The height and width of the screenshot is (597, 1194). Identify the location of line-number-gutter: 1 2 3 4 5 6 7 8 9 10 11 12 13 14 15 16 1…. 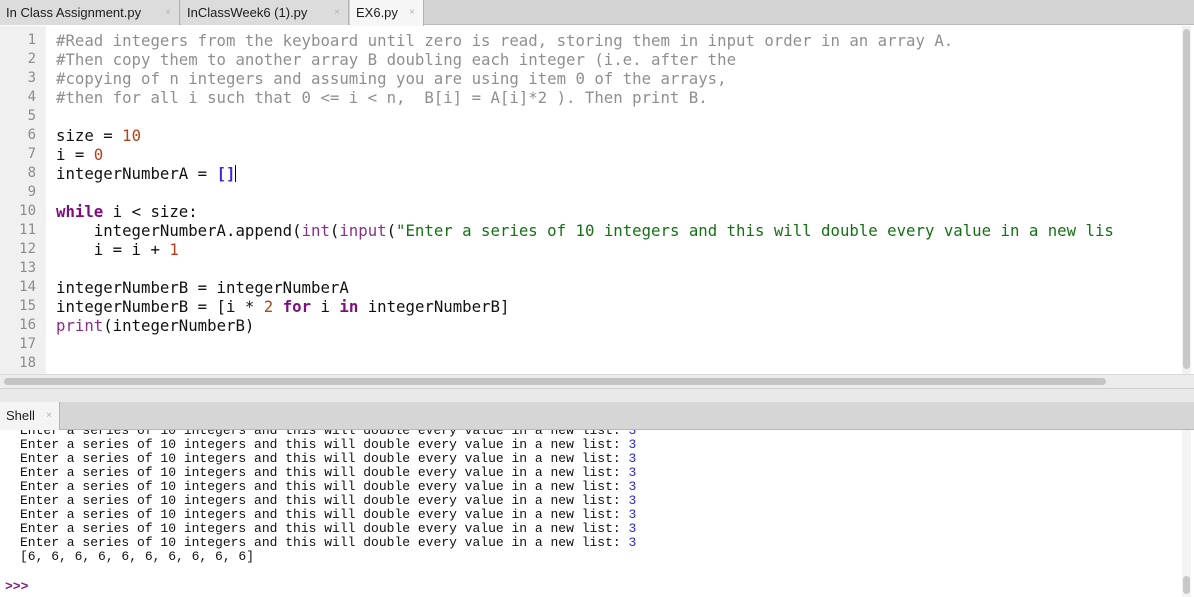
(23, 200).